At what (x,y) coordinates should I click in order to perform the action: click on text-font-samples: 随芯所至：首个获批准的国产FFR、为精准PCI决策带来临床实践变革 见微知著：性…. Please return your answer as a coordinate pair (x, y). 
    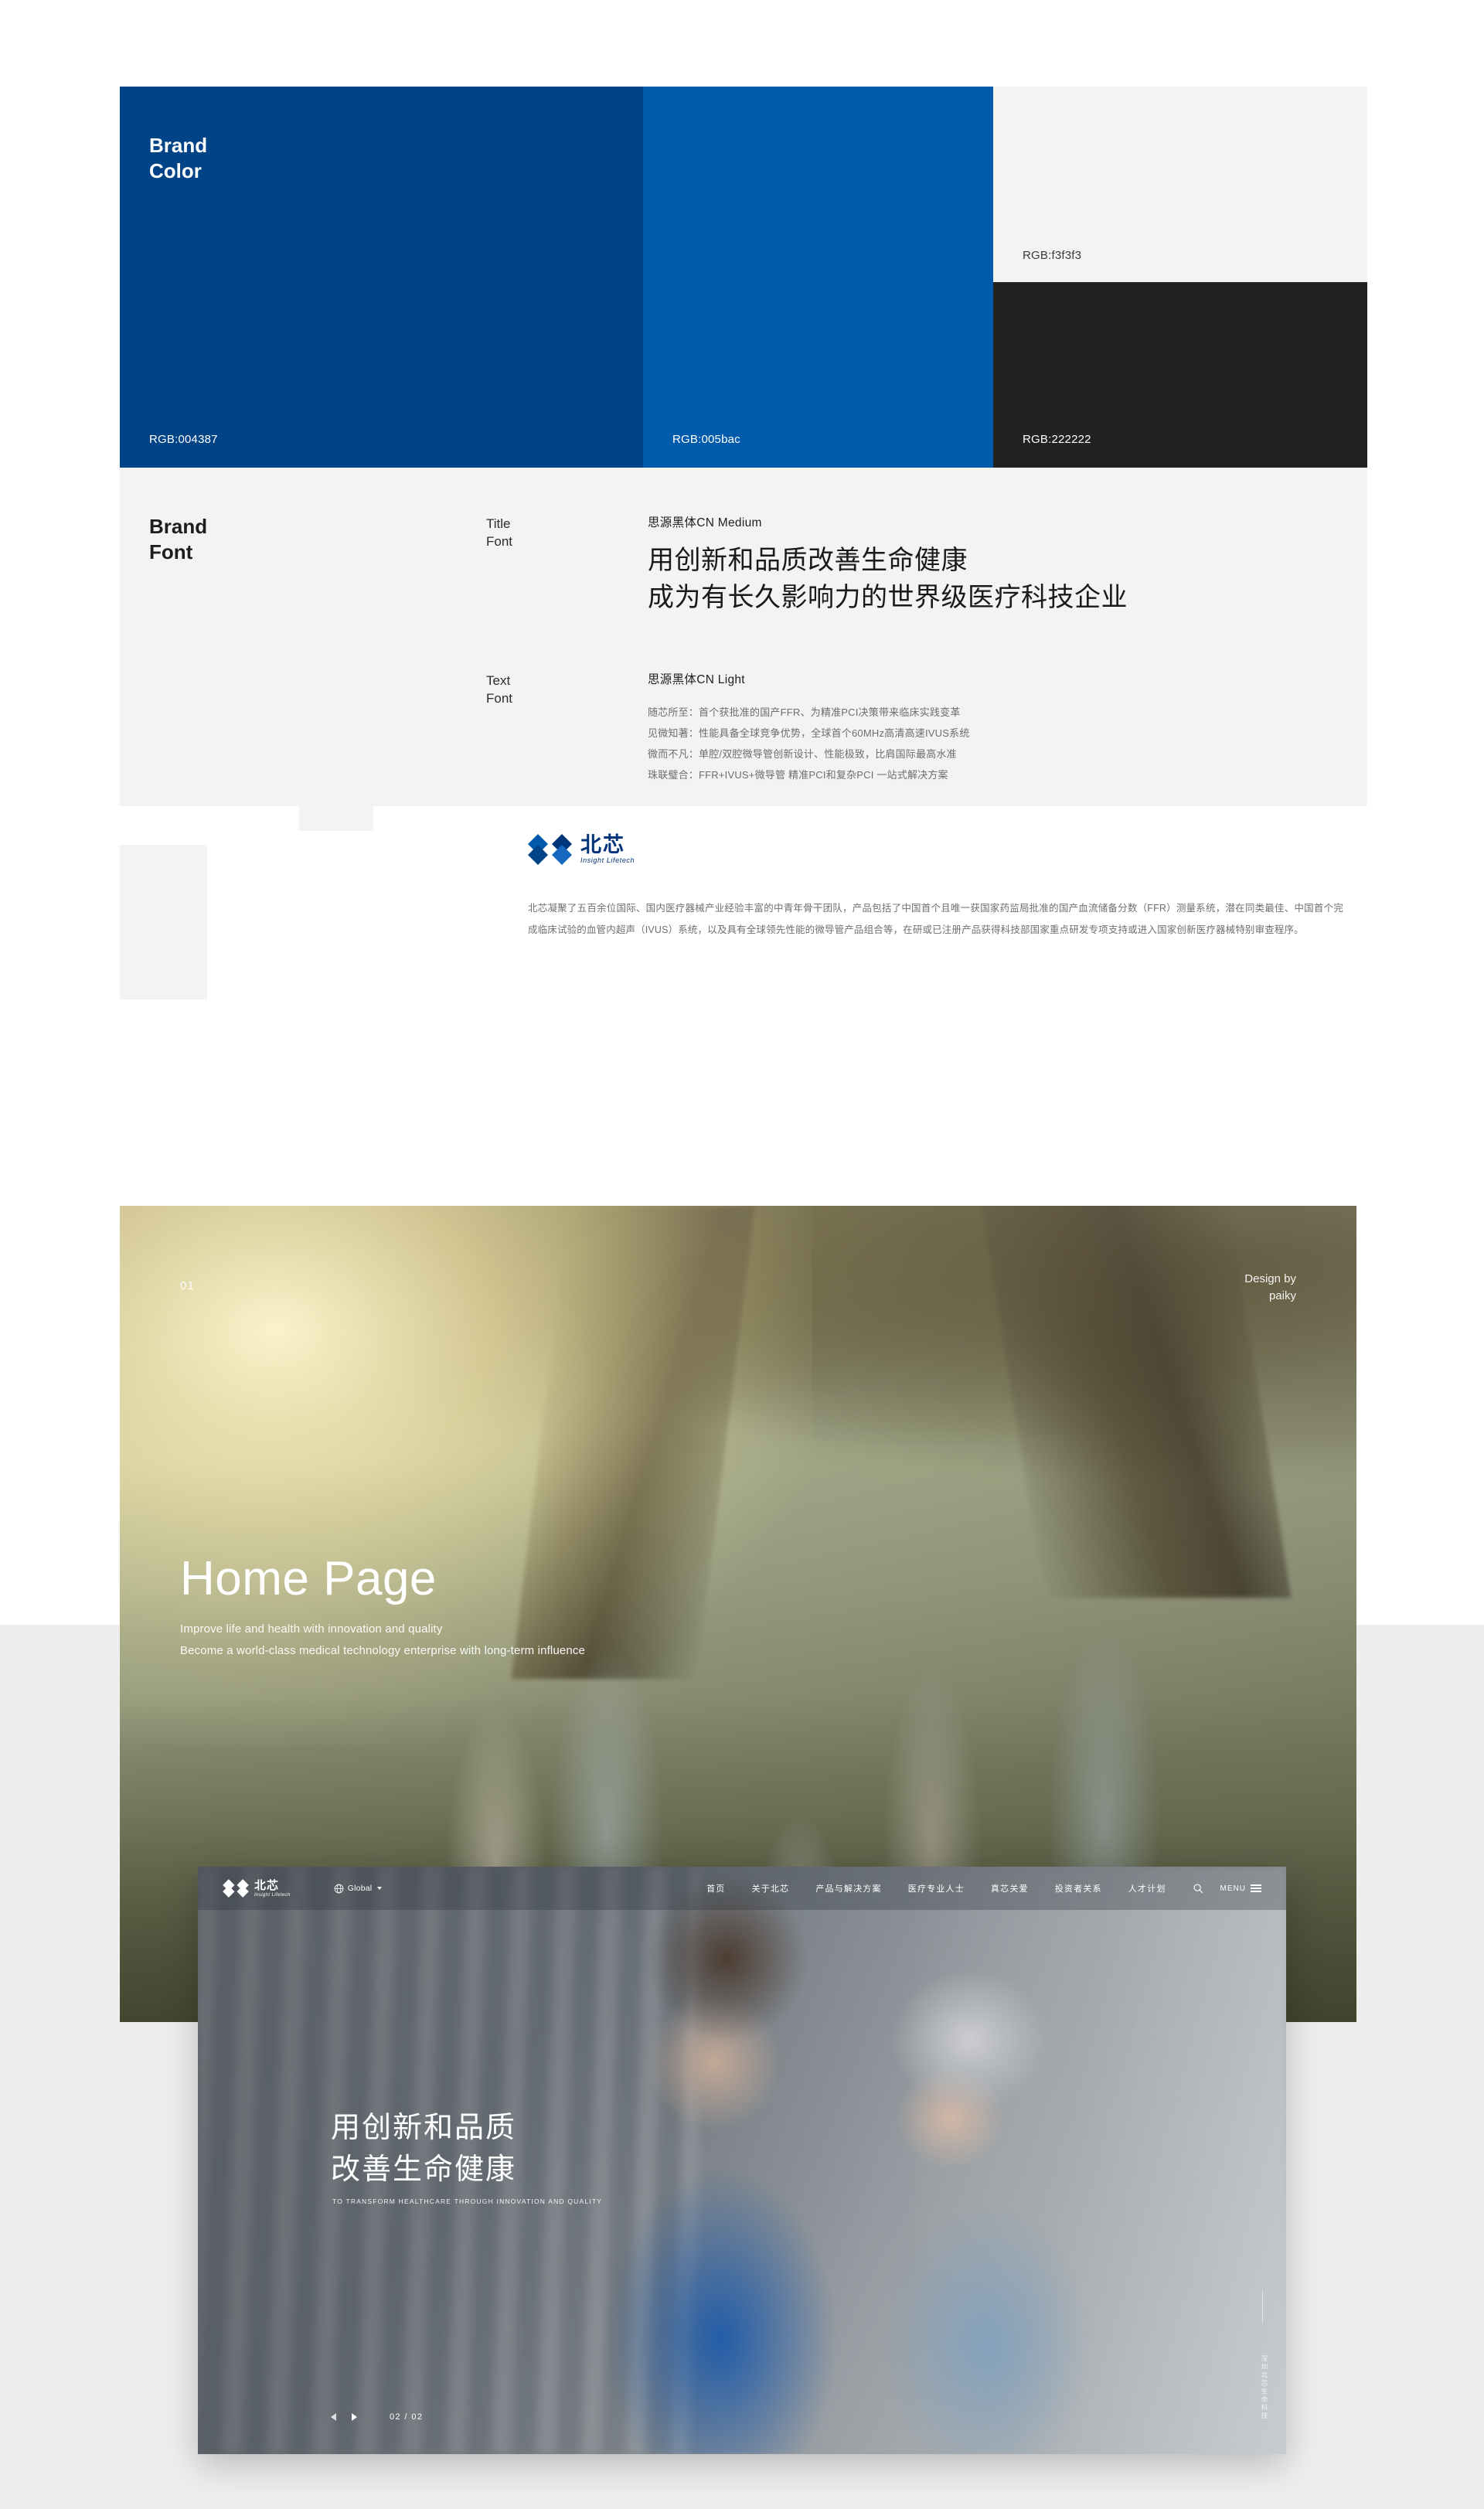
    Looking at the image, I should click on (809, 743).